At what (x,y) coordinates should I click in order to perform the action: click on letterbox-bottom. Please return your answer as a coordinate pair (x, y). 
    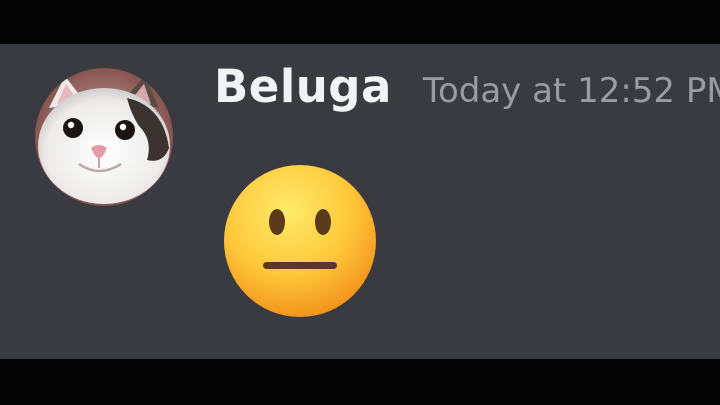
    Looking at the image, I should click on (360, 382).